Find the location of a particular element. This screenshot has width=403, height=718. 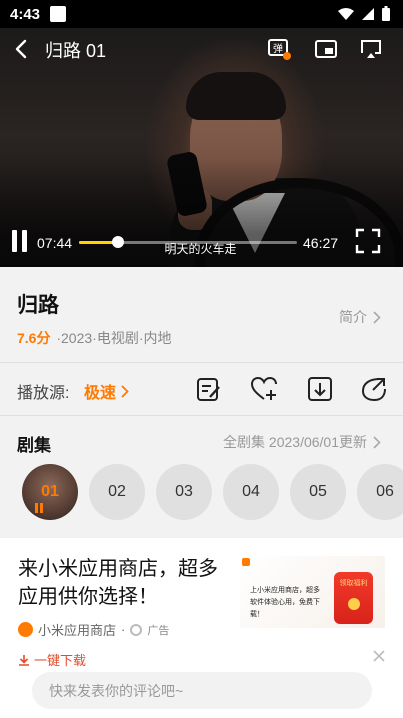

ad-image-text: 上小米应用商店，超多软件体验心用，免费下载！ is located at coordinates (285, 602).